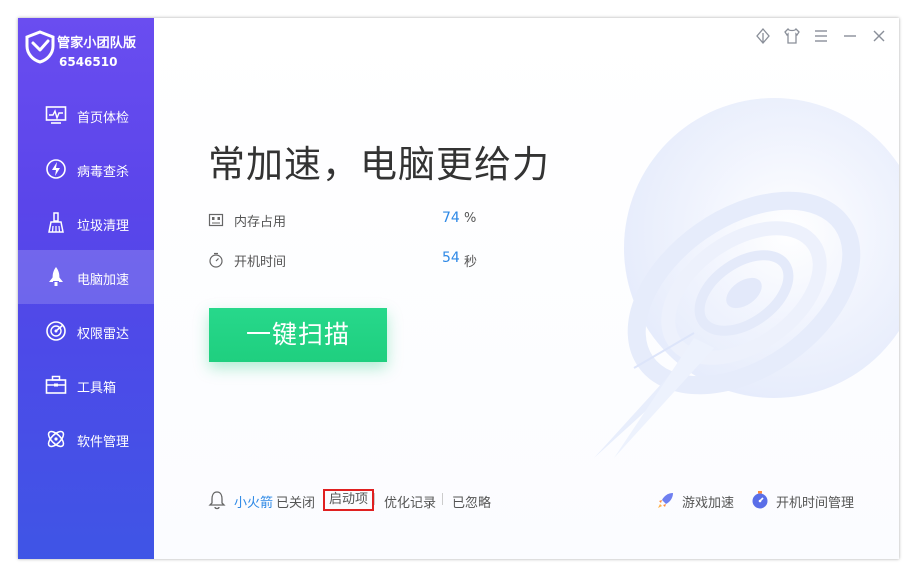  Describe the element at coordinates (260, 262) in the screenshot. I see `stat-label: 开机时间` at that location.